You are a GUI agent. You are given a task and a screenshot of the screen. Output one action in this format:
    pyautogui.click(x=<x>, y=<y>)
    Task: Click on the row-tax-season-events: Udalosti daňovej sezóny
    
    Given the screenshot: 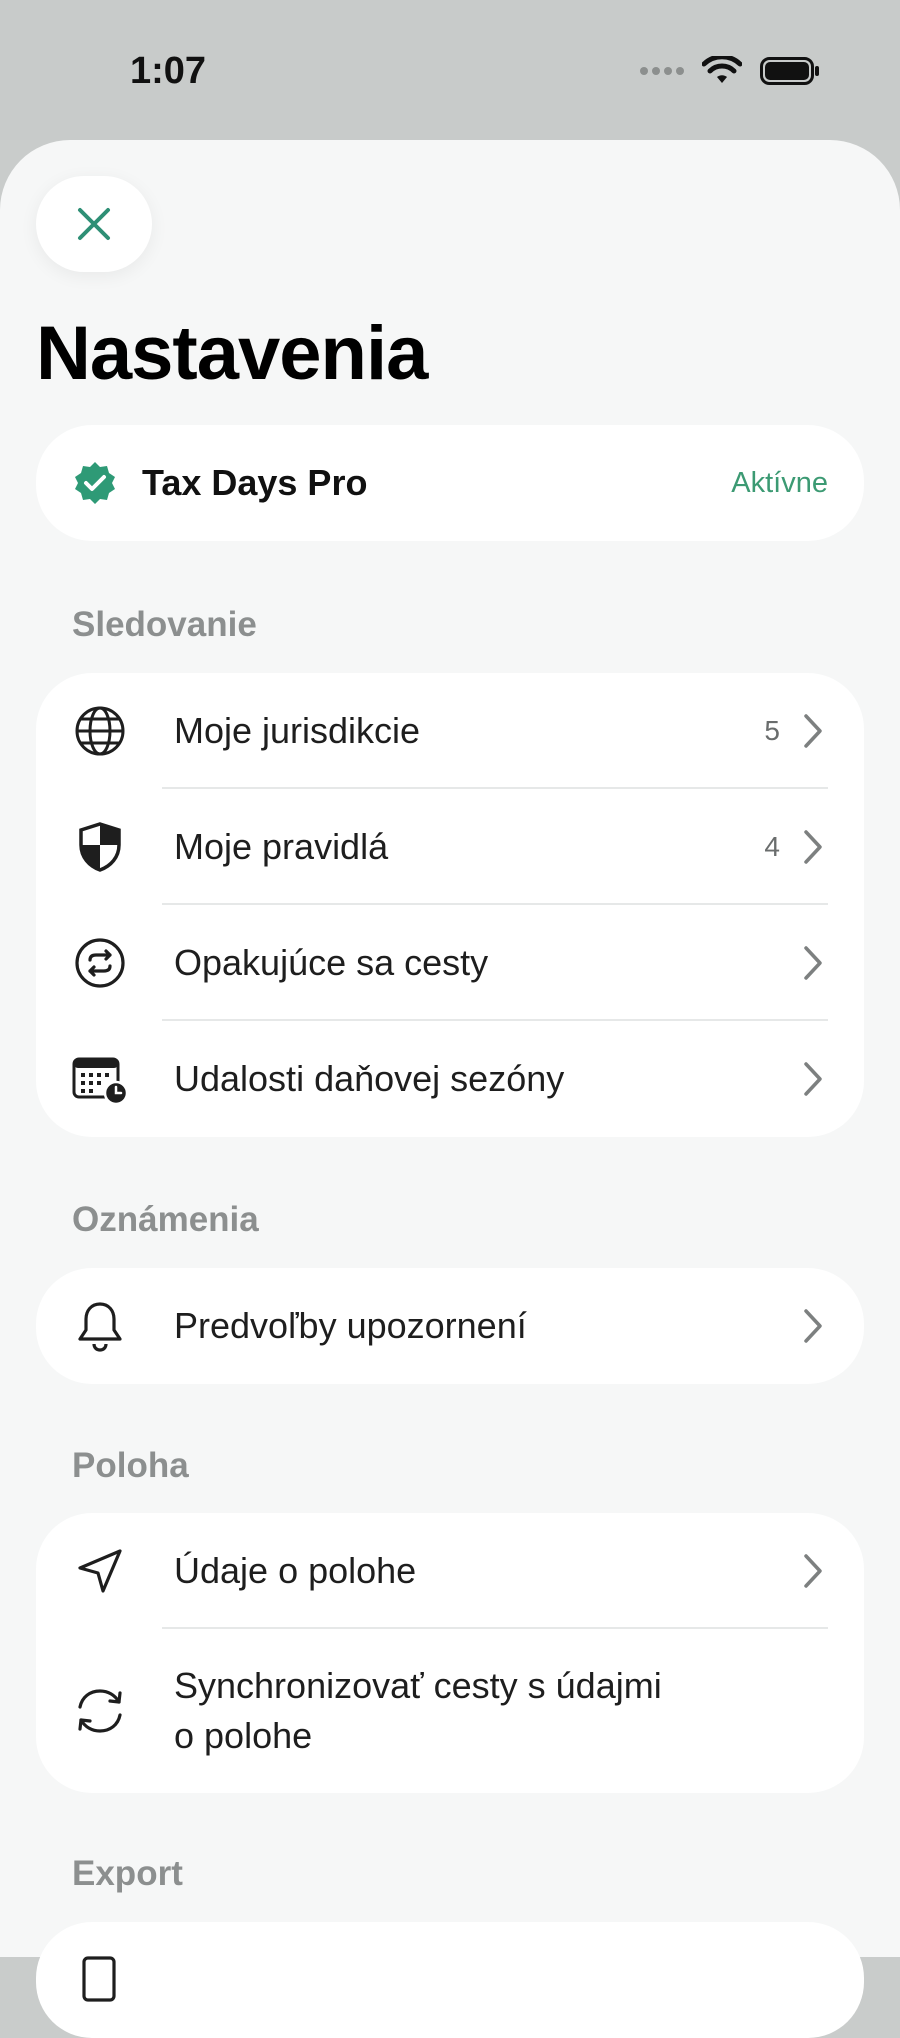 What is the action you would take?
    pyautogui.click(x=450, y=1079)
    